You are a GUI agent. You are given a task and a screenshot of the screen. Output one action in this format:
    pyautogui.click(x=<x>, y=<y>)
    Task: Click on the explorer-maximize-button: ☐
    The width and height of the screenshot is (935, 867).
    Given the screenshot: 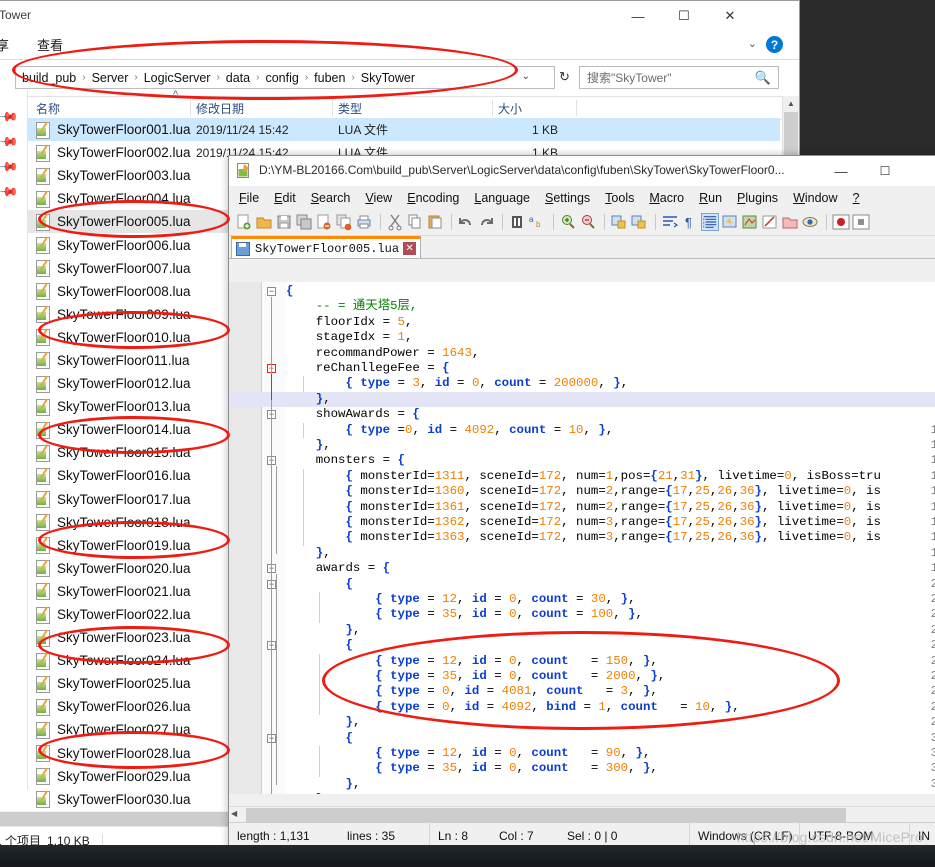 What is the action you would take?
    pyautogui.click(x=684, y=16)
    